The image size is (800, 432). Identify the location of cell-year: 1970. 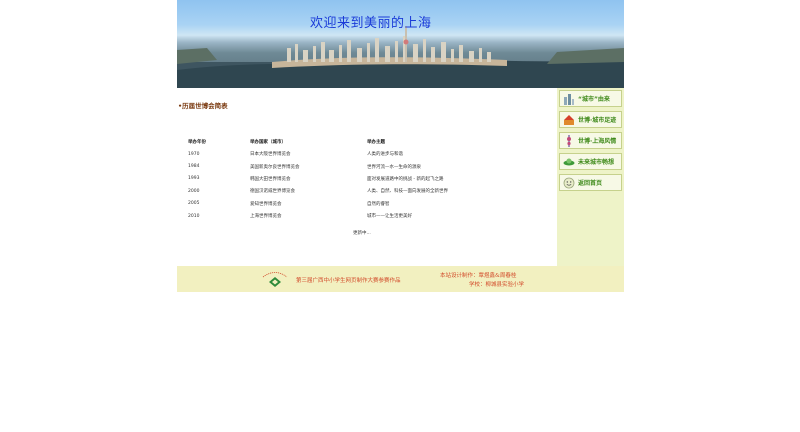
(194, 154).